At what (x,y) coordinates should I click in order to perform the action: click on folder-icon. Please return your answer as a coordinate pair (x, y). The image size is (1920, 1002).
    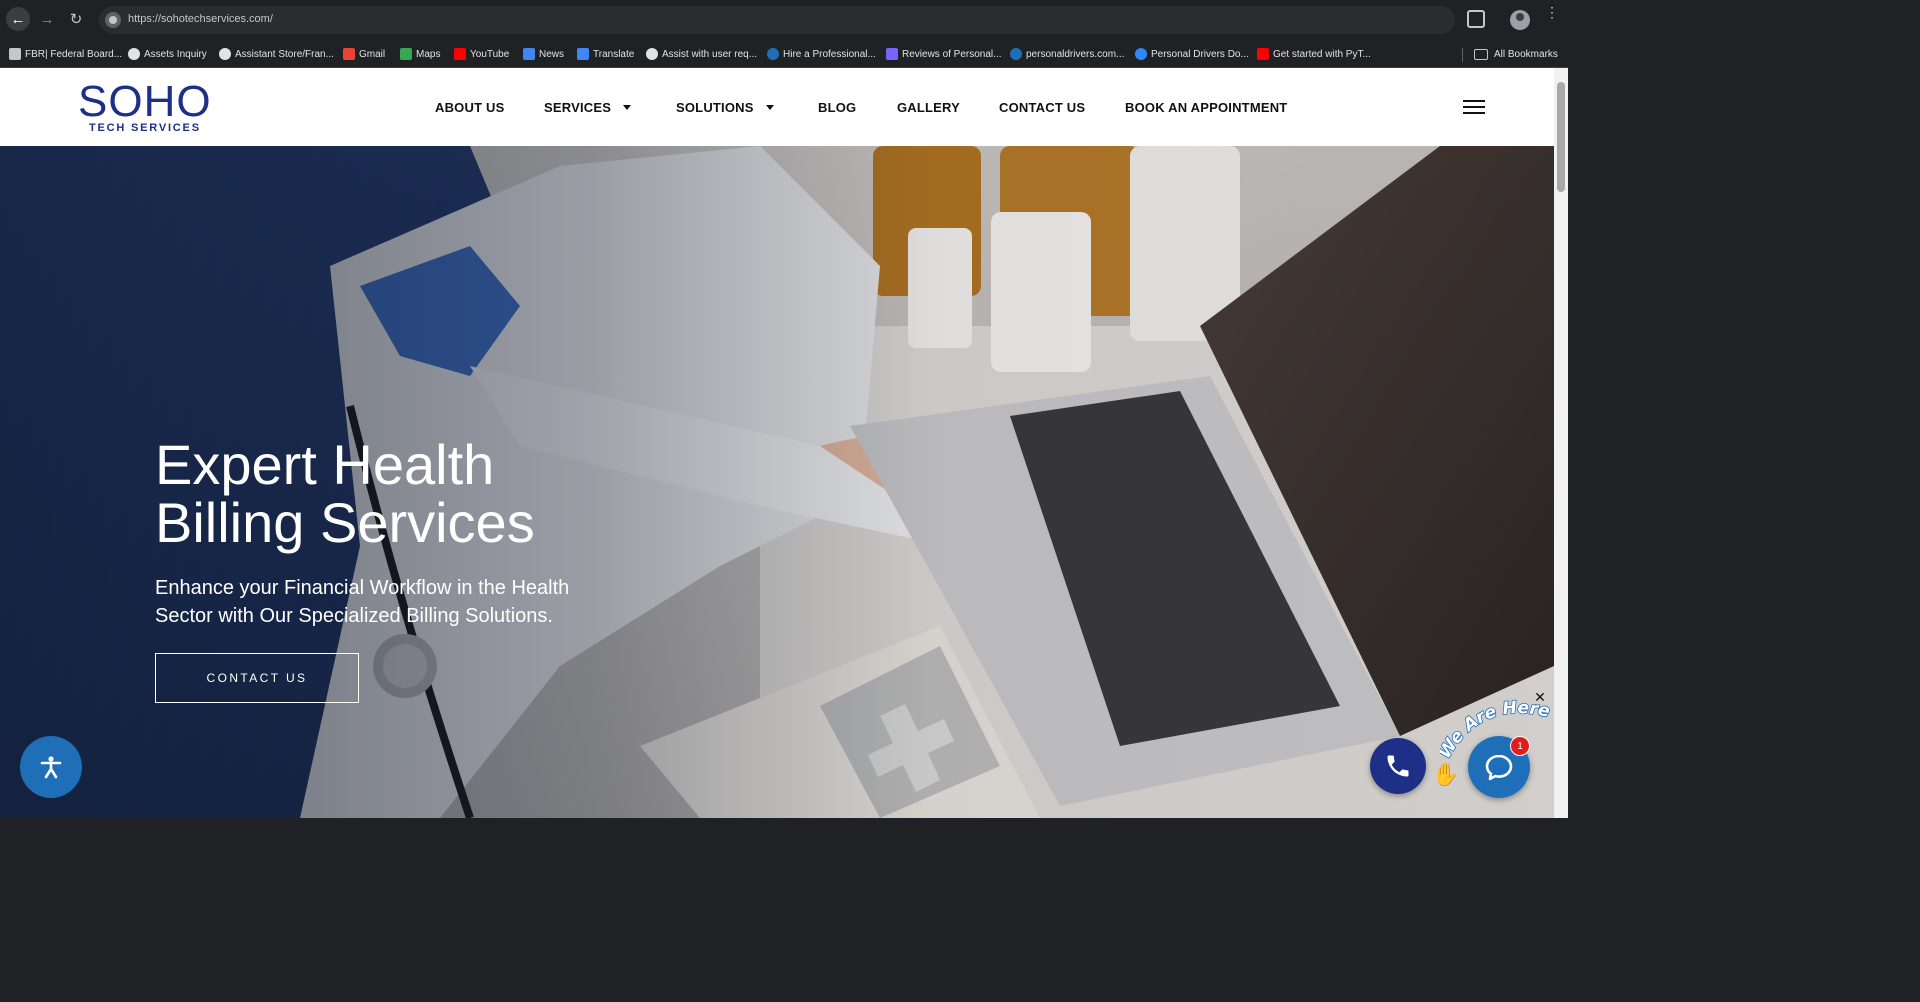
    Looking at the image, I should click on (1481, 54).